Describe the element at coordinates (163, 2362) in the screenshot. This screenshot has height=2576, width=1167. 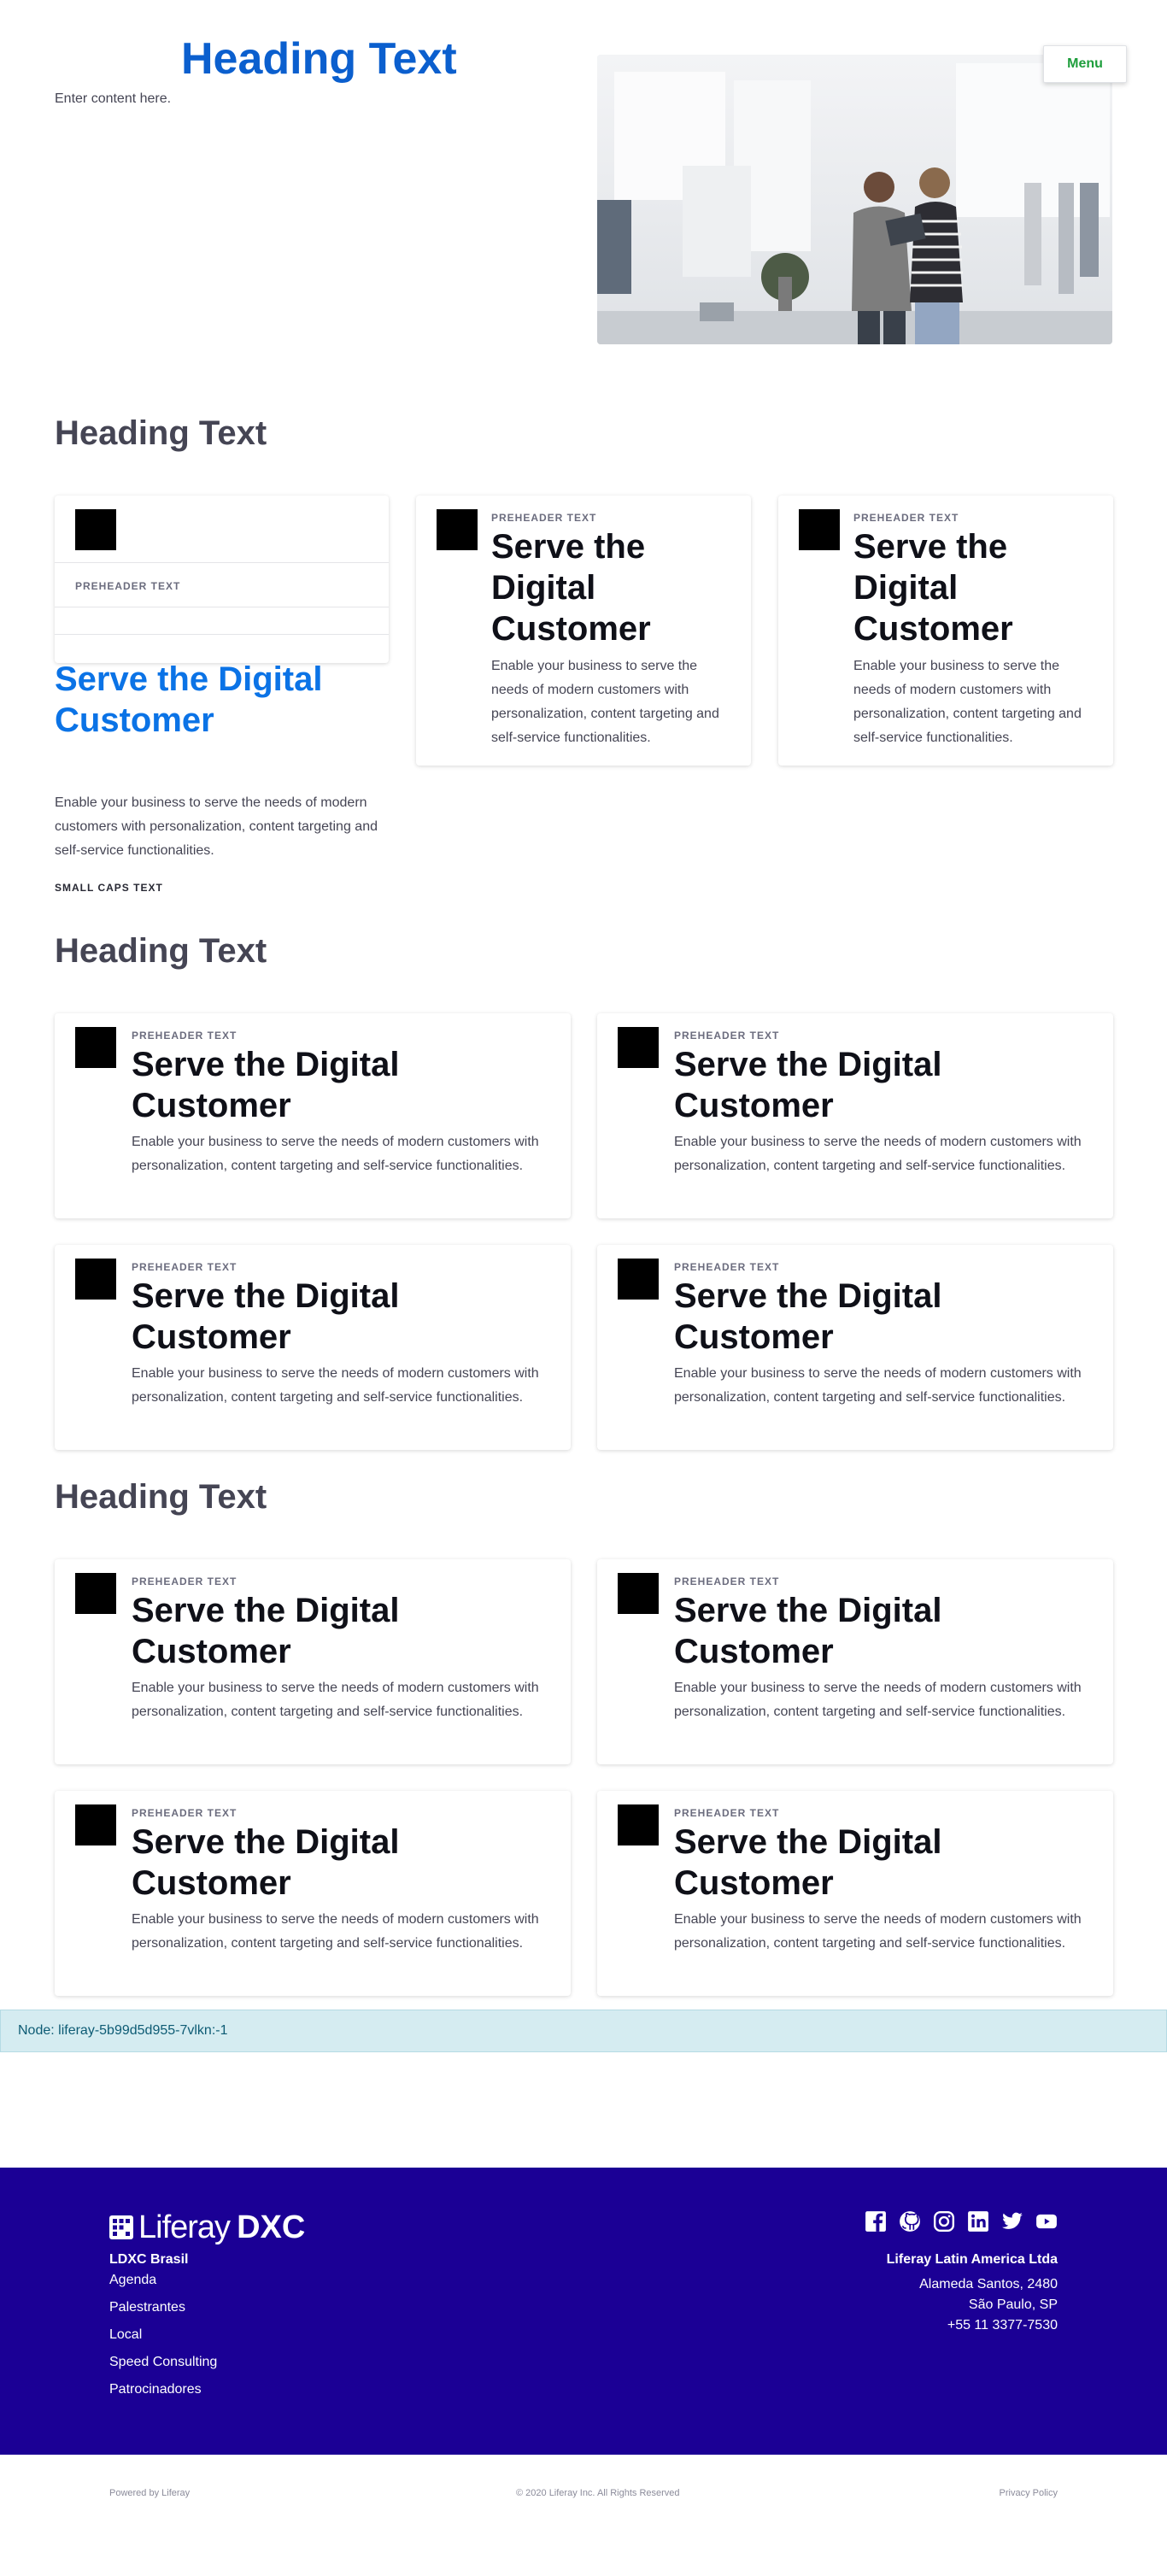
I see `footer-link-speed-consulting: Speed Consulting` at that location.